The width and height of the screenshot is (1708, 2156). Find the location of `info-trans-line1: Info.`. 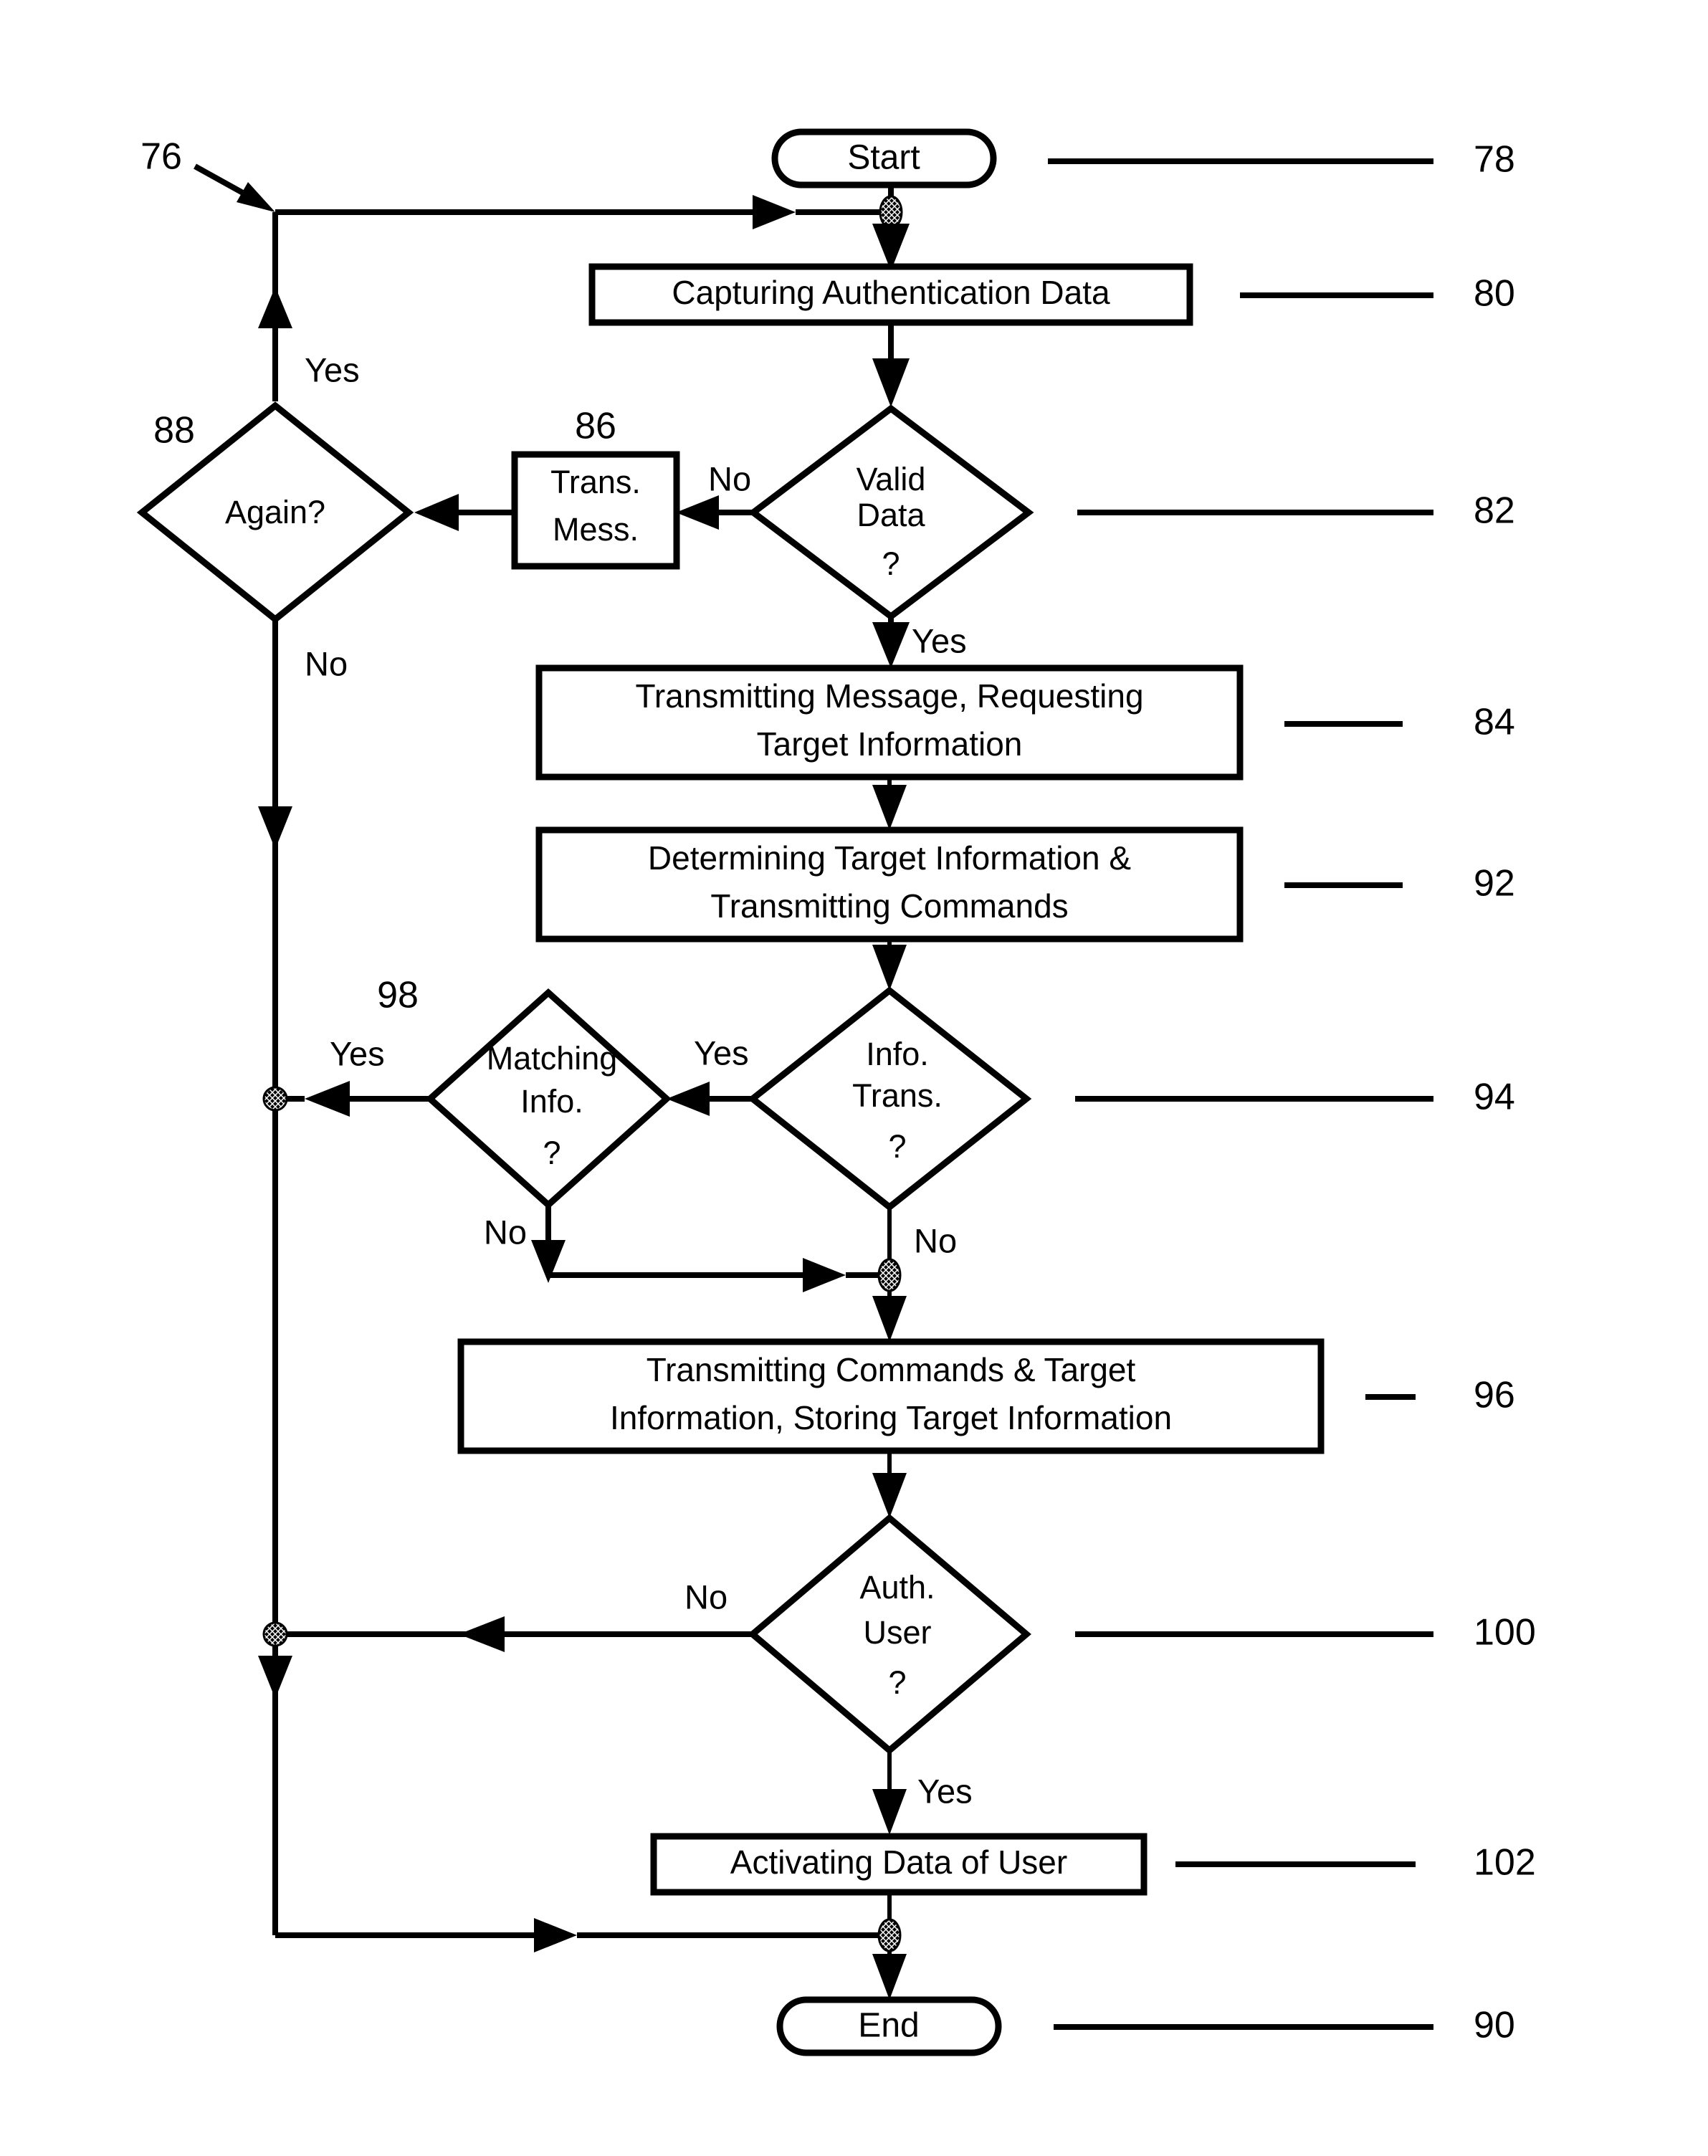

info-trans-line1: Info. is located at coordinates (897, 1054).